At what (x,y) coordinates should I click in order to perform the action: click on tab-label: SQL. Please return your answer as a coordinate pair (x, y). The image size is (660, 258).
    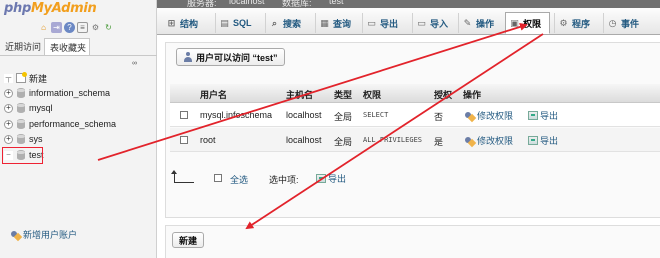
    Looking at the image, I should click on (242, 23).